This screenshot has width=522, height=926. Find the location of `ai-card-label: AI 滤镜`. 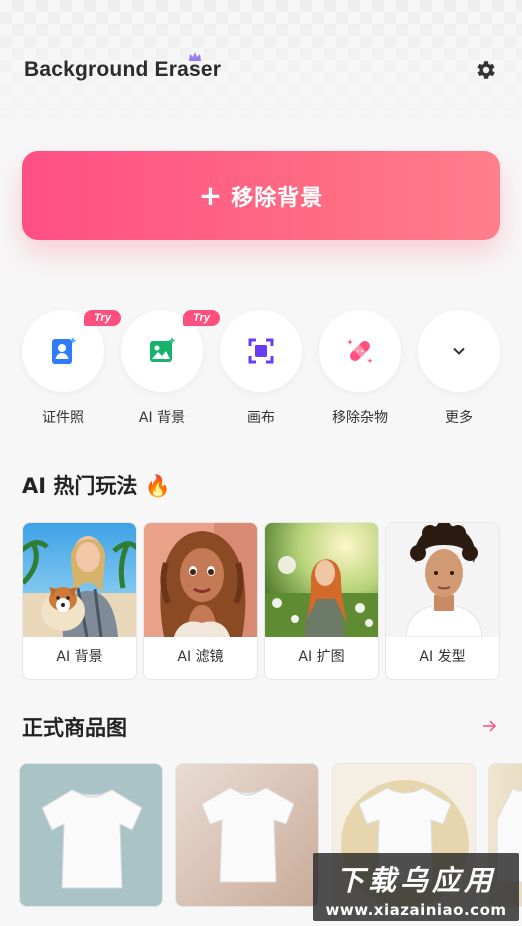

ai-card-label: AI 滤镜 is located at coordinates (200, 657).